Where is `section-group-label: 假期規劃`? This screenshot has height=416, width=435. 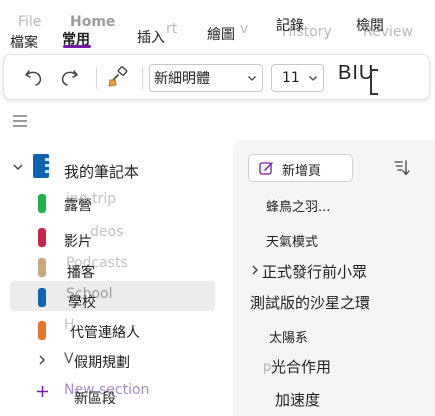
section-group-label: 假期規劃 is located at coordinates (102, 363).